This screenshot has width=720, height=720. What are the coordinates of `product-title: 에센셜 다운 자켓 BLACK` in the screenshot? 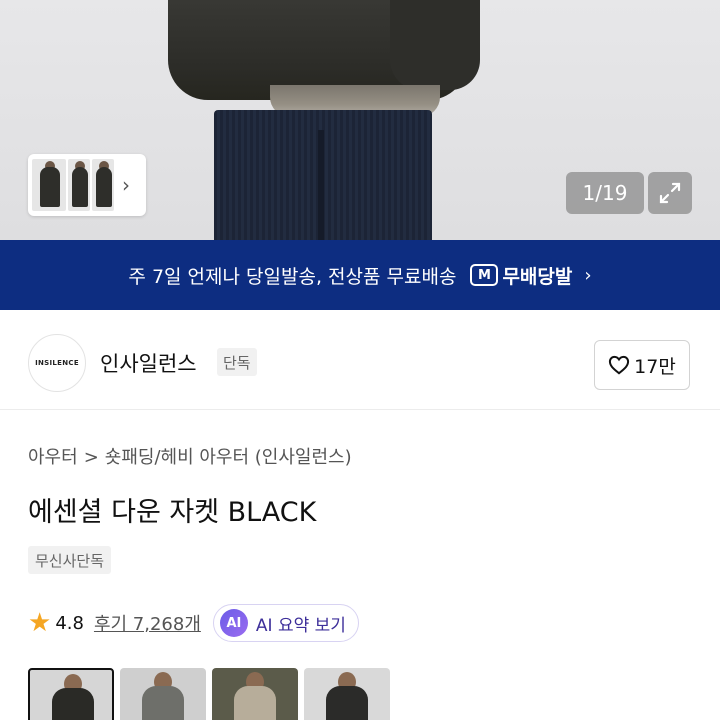 It's located at (172, 512).